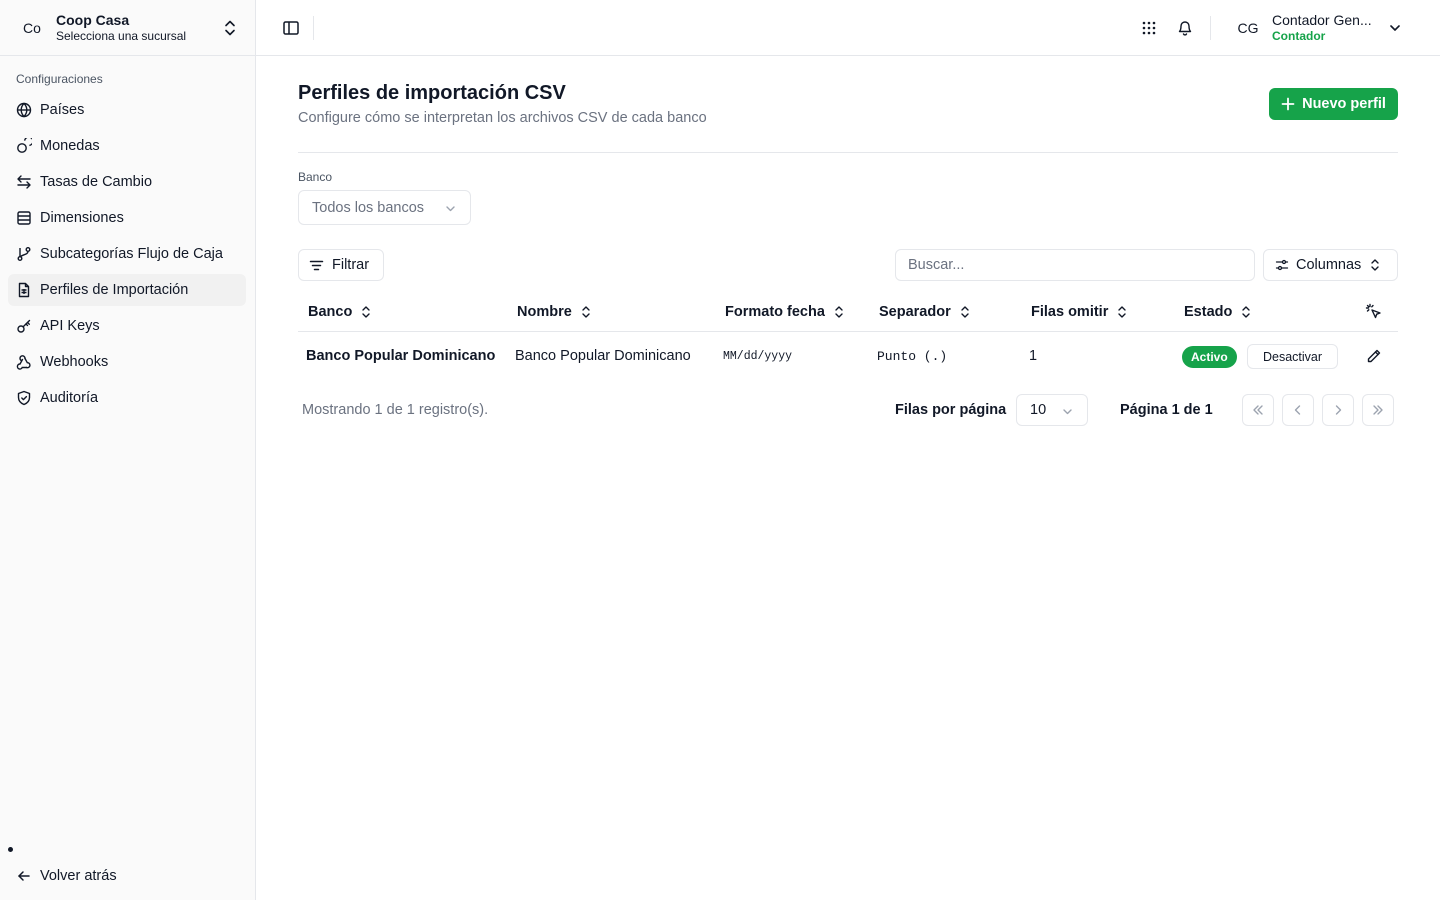  What do you see at coordinates (315, 177) in the screenshot?
I see `bank-filter-label: Banco` at bounding box center [315, 177].